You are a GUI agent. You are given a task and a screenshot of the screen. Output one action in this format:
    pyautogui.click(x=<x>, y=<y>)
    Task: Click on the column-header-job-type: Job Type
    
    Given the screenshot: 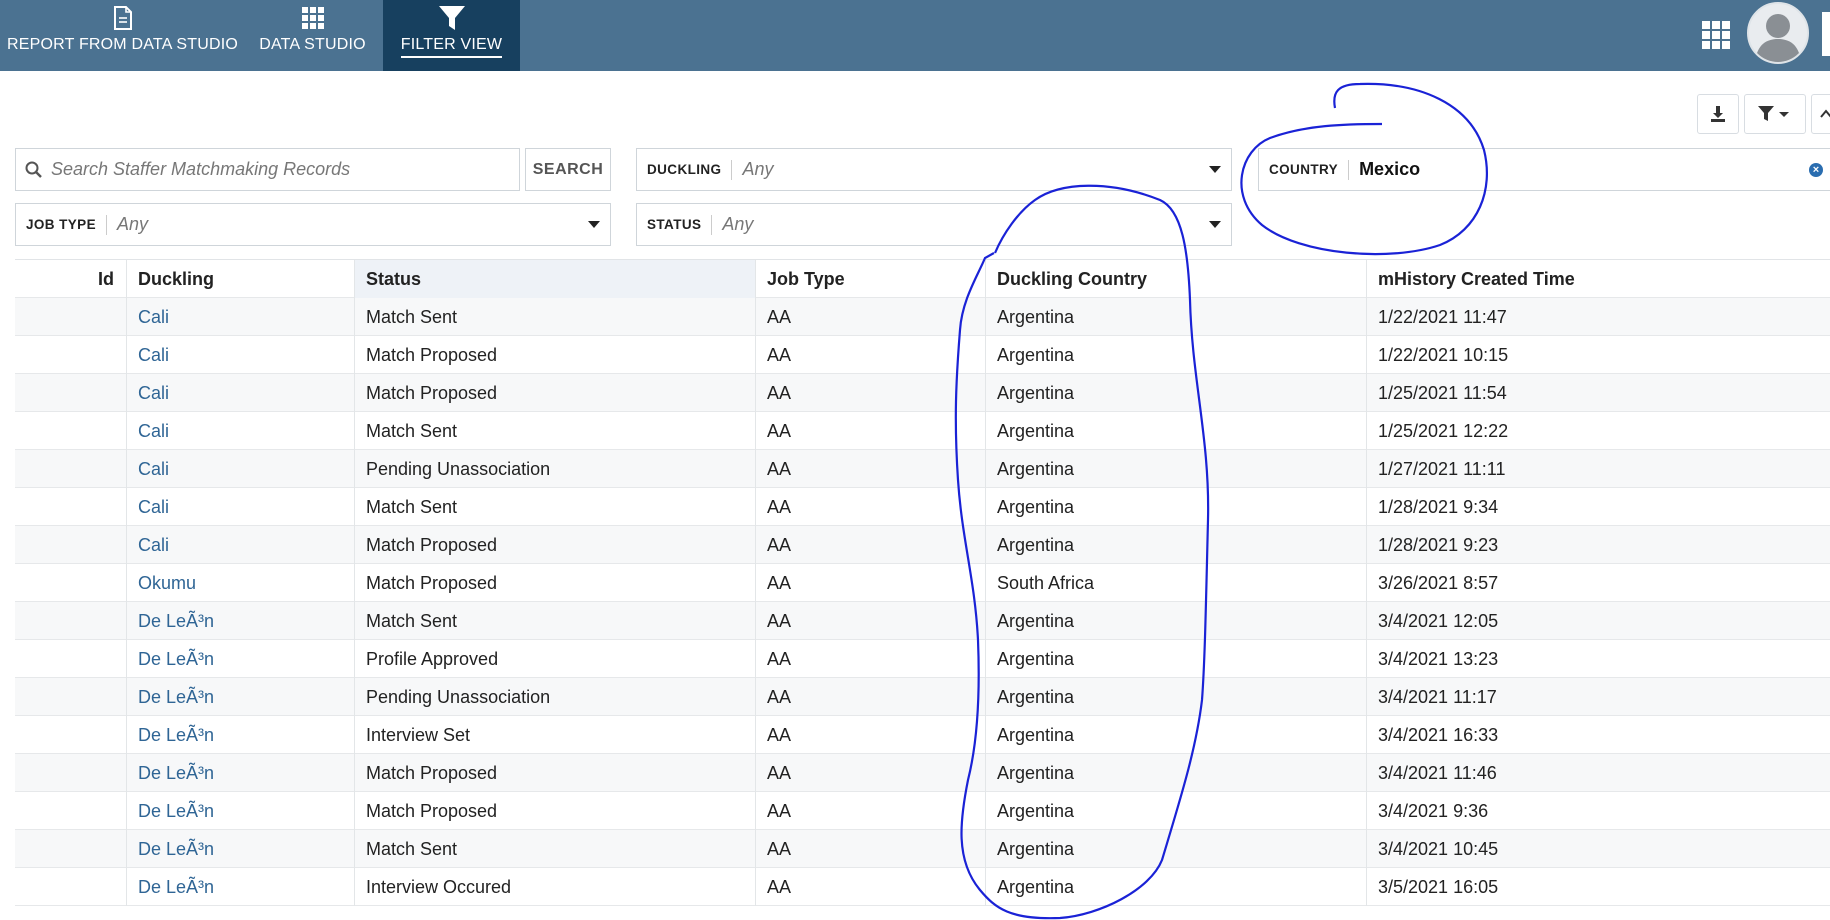 What is the action you would take?
    pyautogui.click(x=871, y=279)
    